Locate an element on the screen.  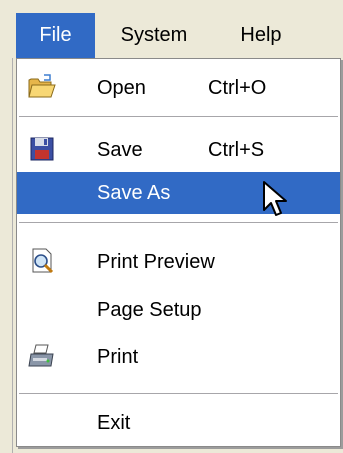
menu-item-save: Save Ctrl+S is located at coordinates (178, 150).